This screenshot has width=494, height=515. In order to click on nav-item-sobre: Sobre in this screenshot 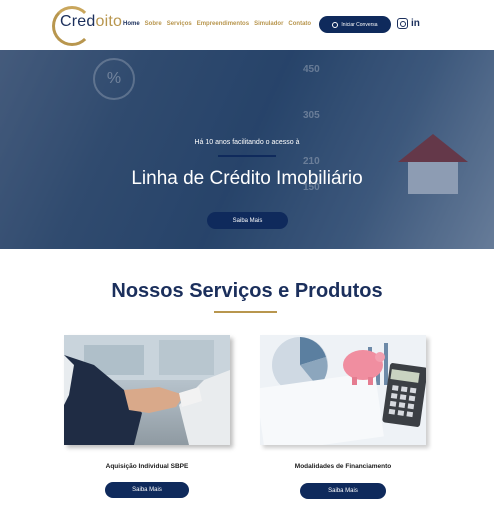, I will do `click(153, 24)`.